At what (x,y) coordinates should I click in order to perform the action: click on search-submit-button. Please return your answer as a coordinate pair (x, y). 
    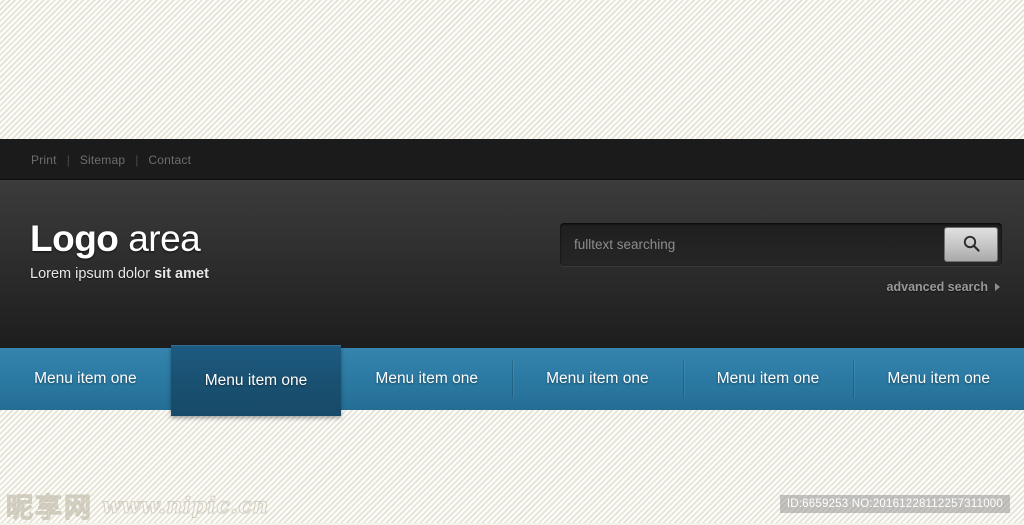
    Looking at the image, I should click on (971, 244).